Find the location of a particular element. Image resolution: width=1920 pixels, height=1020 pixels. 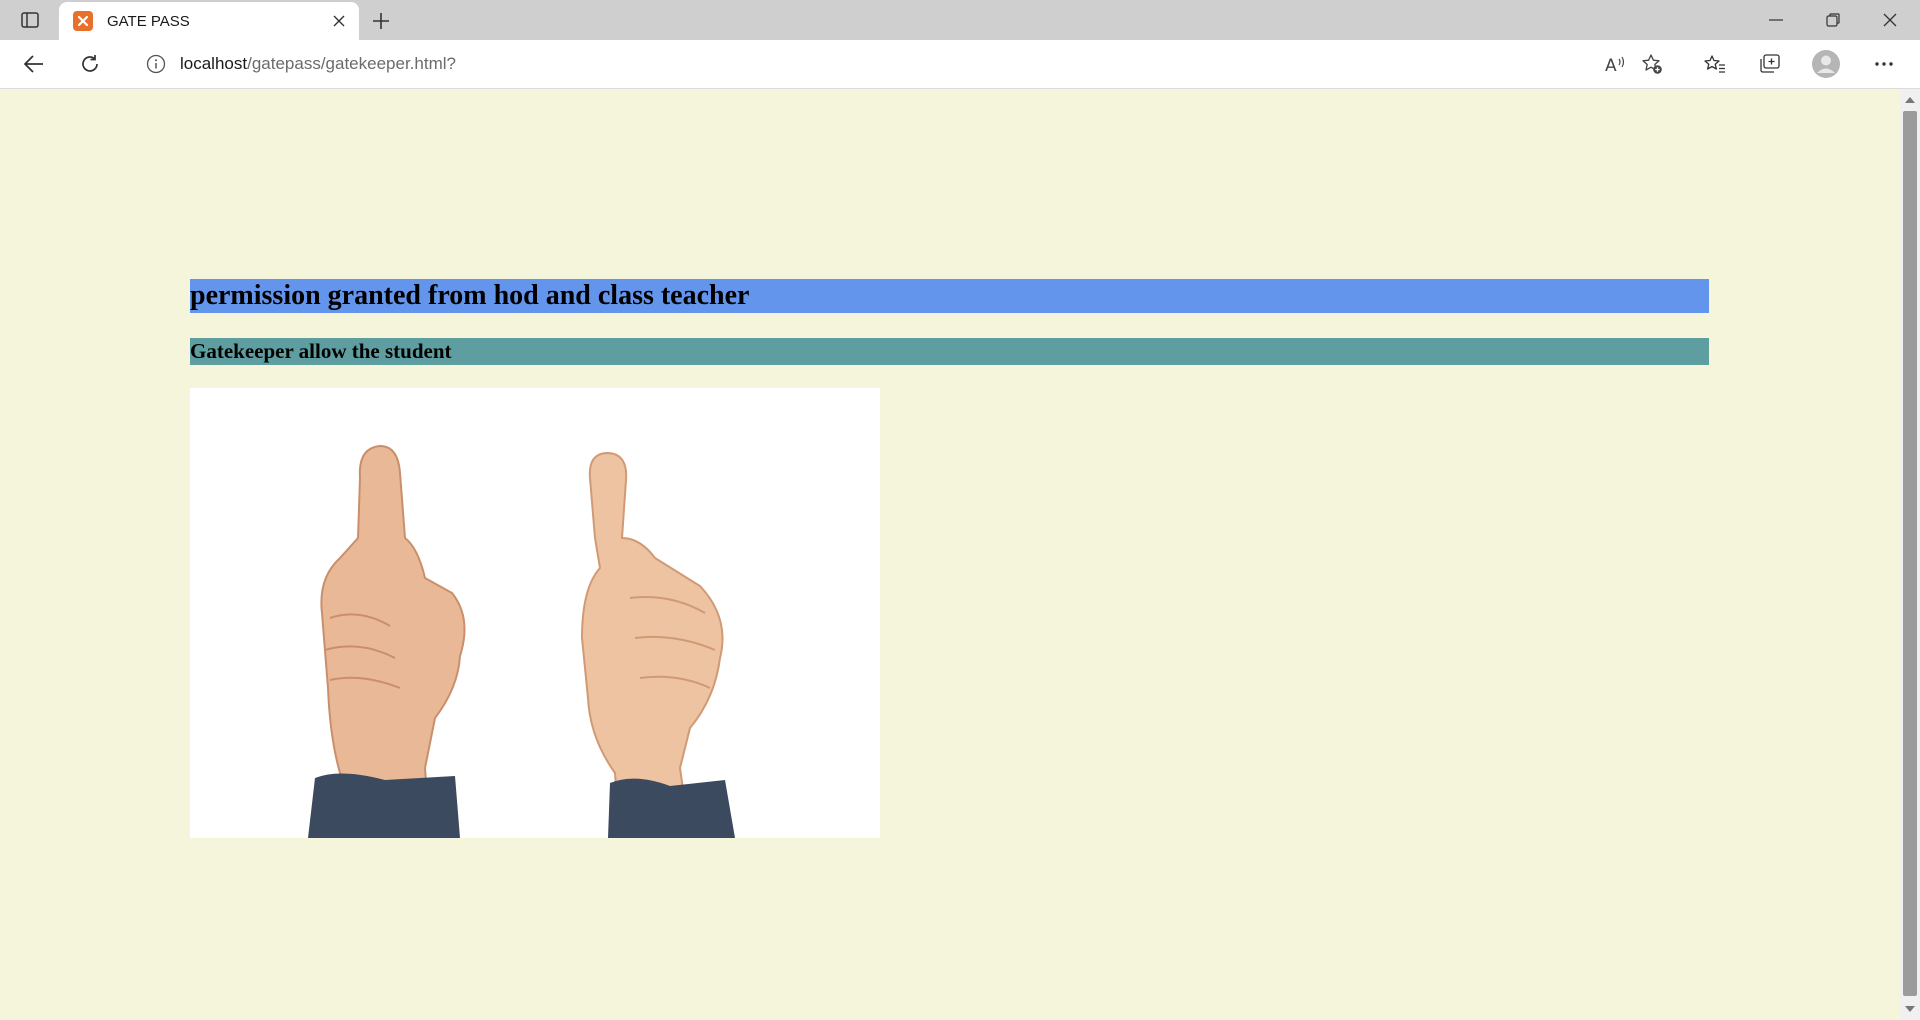

vertical-scrollbar is located at coordinates (1910, 554).